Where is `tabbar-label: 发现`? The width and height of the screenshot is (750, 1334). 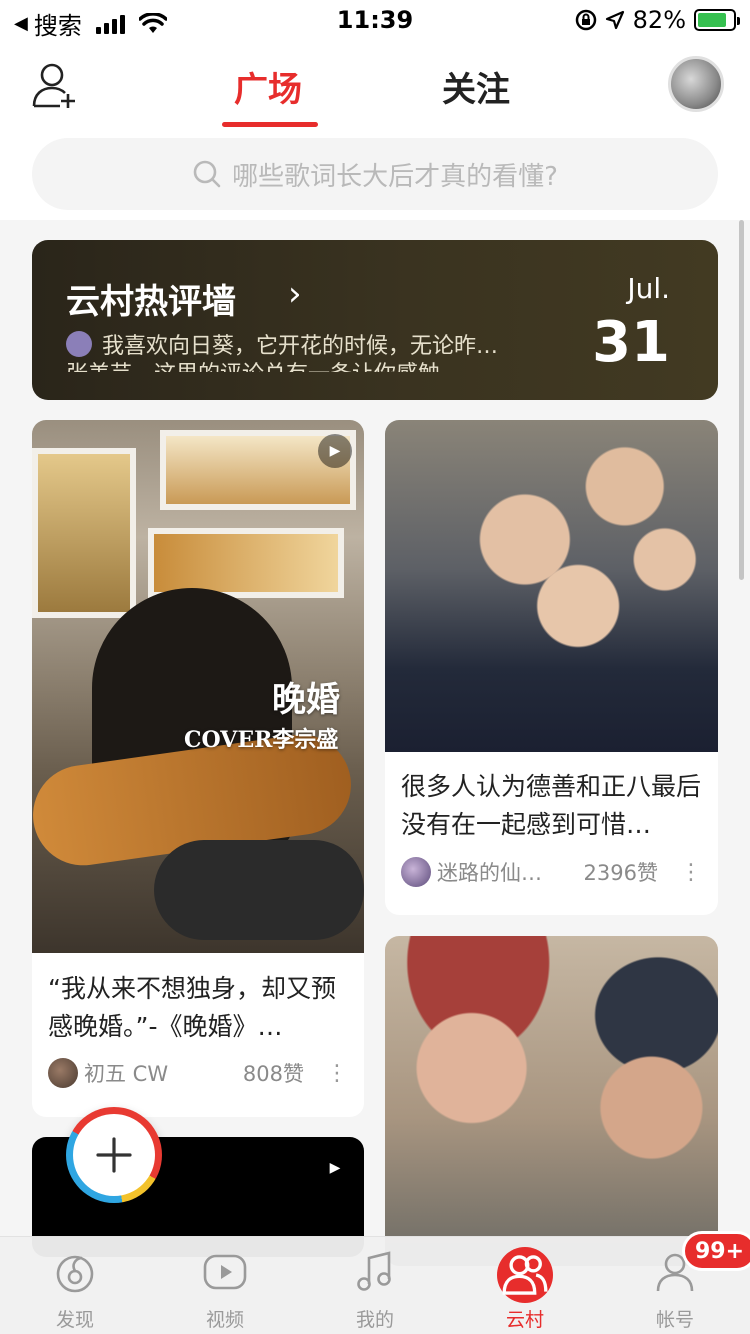
tabbar-label: 发现 is located at coordinates (74, 1320).